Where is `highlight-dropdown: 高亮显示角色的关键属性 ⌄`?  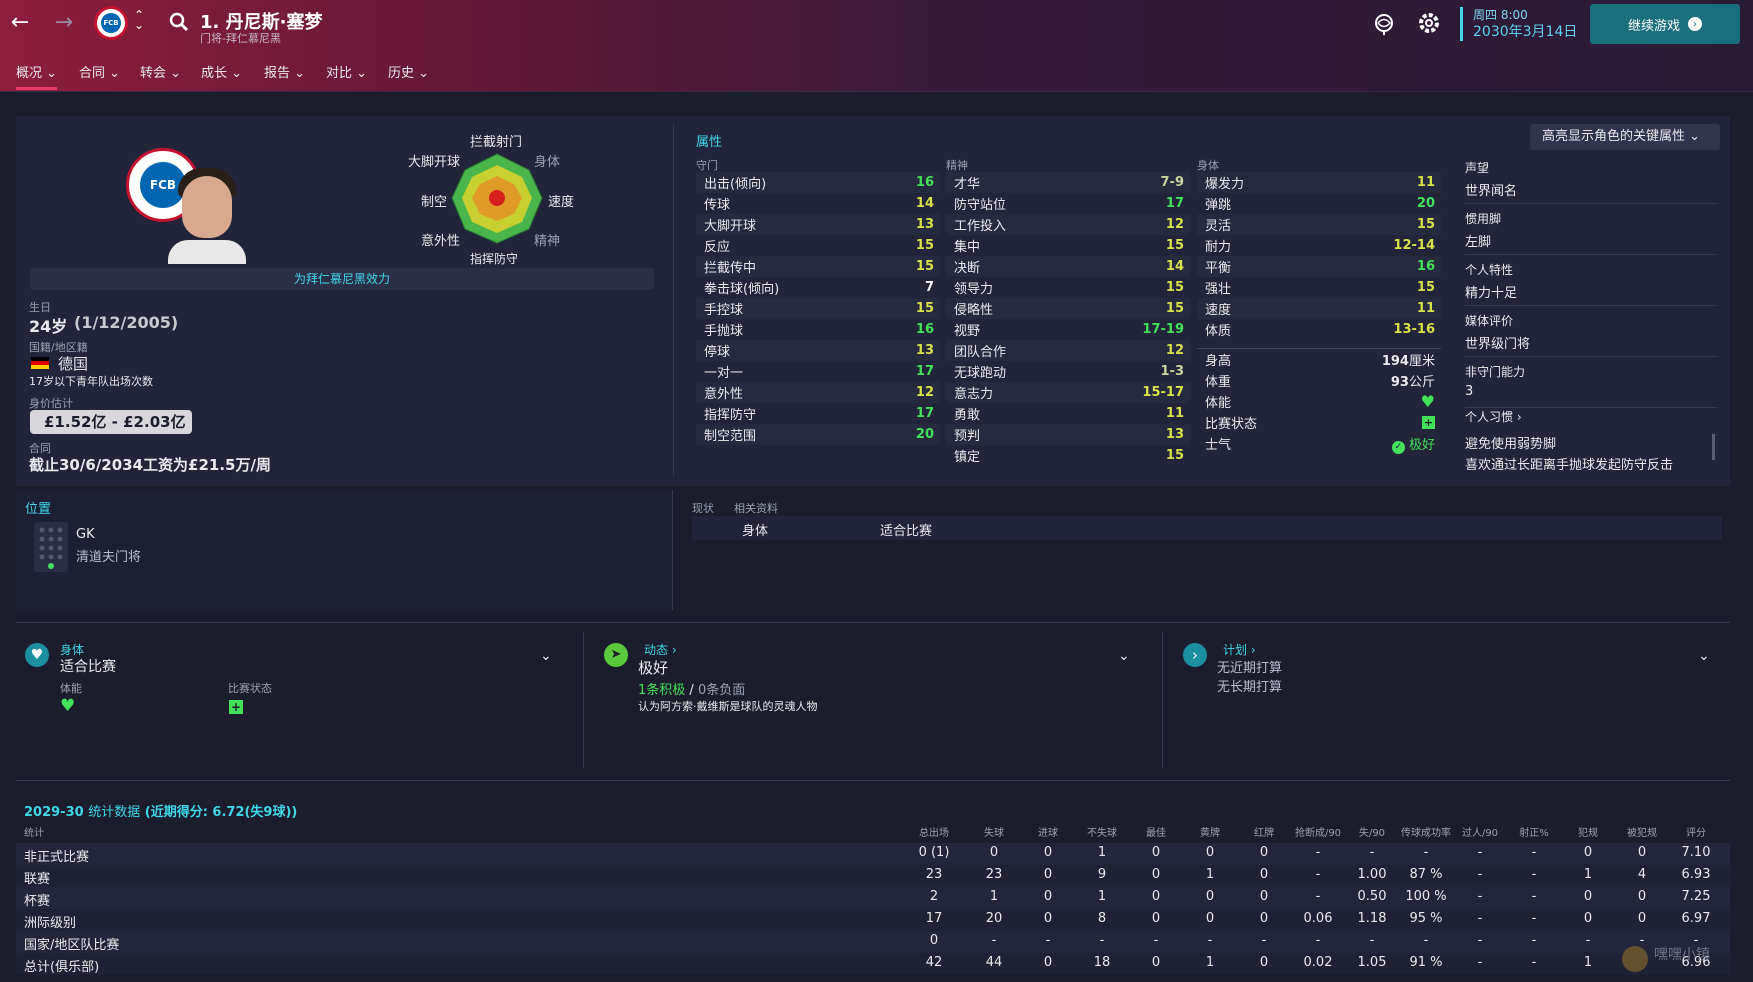 highlight-dropdown: 高亮显示角色的关键属性 ⌄ is located at coordinates (1625, 137).